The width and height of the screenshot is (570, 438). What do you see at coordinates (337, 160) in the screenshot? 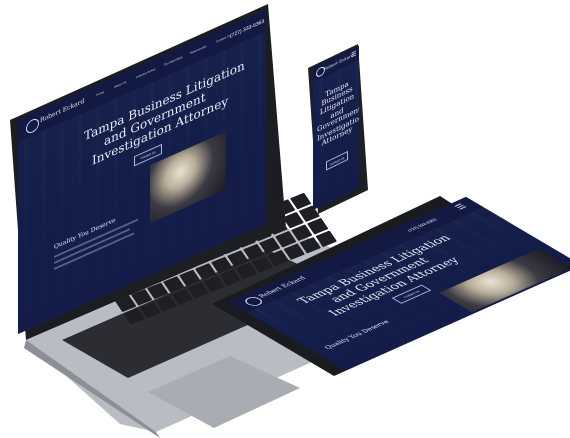
I see `phone-cta-button: Contact Us` at bounding box center [337, 160].